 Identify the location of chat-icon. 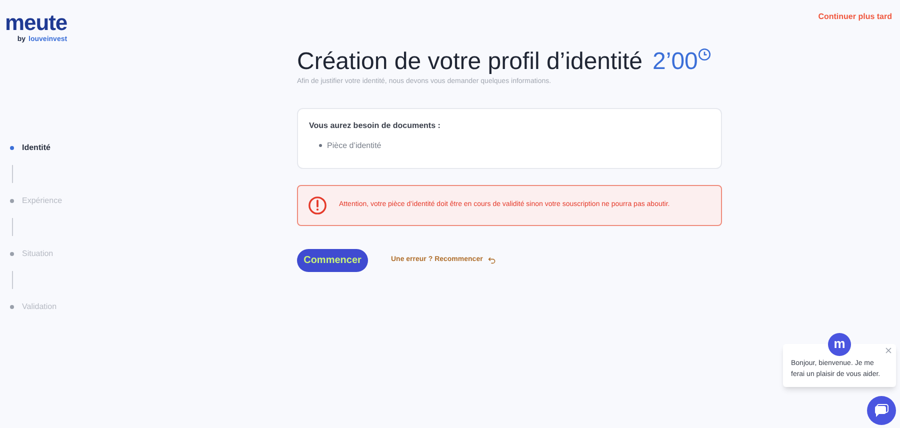
(881, 411).